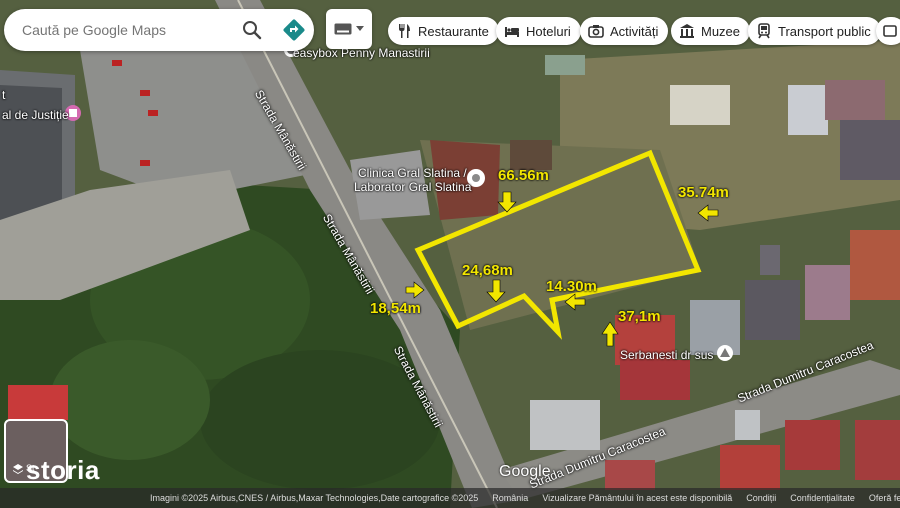 Image resolution: width=900 pixels, height=508 pixels. I want to click on chip-label: Activități, so click(634, 31).